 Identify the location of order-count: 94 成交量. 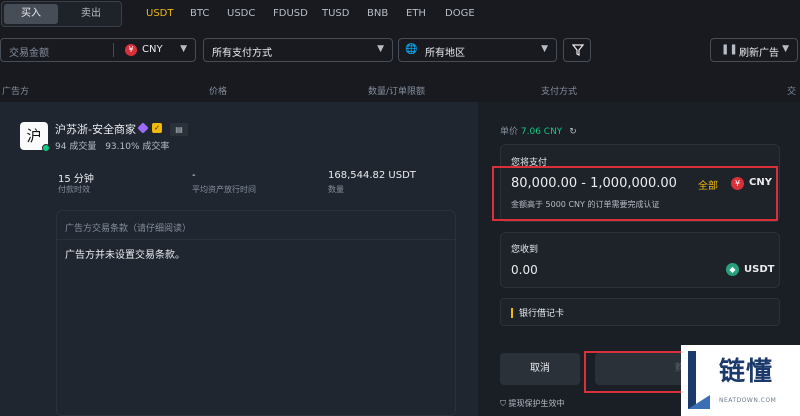
(76, 147).